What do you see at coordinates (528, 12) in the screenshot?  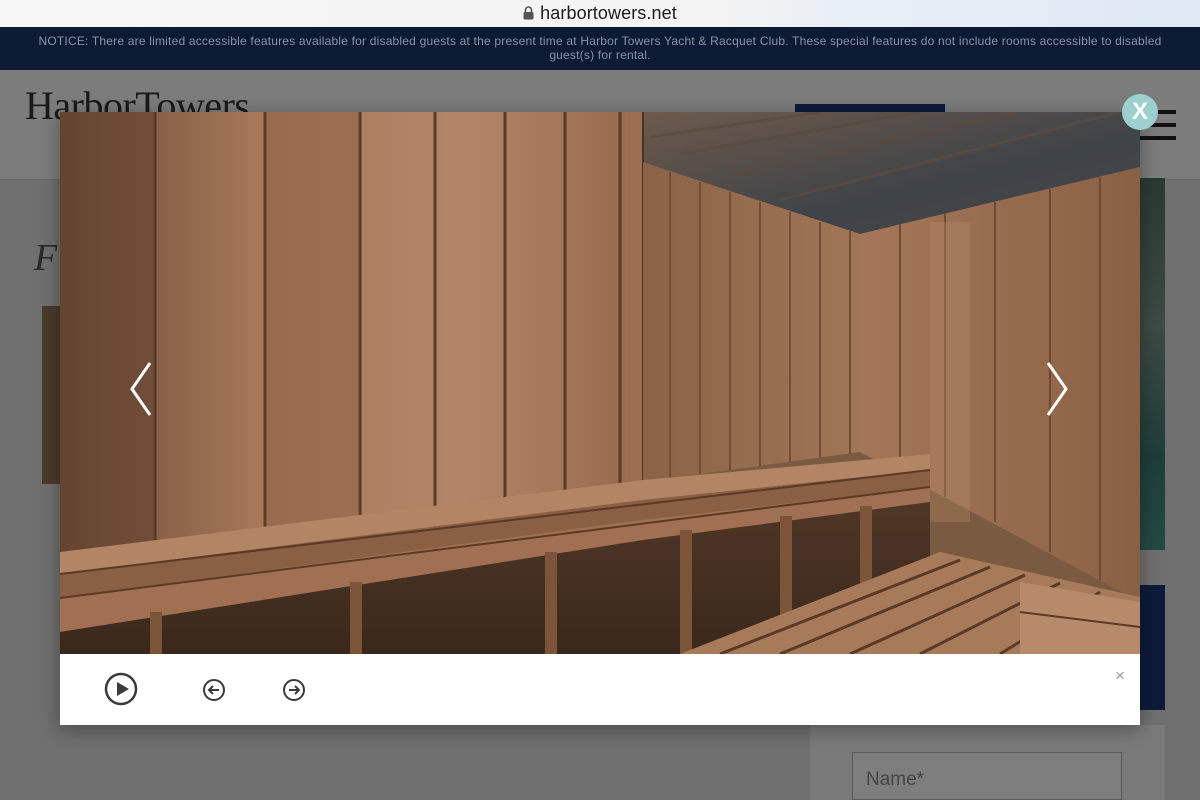 I see `lock-icon` at bounding box center [528, 12].